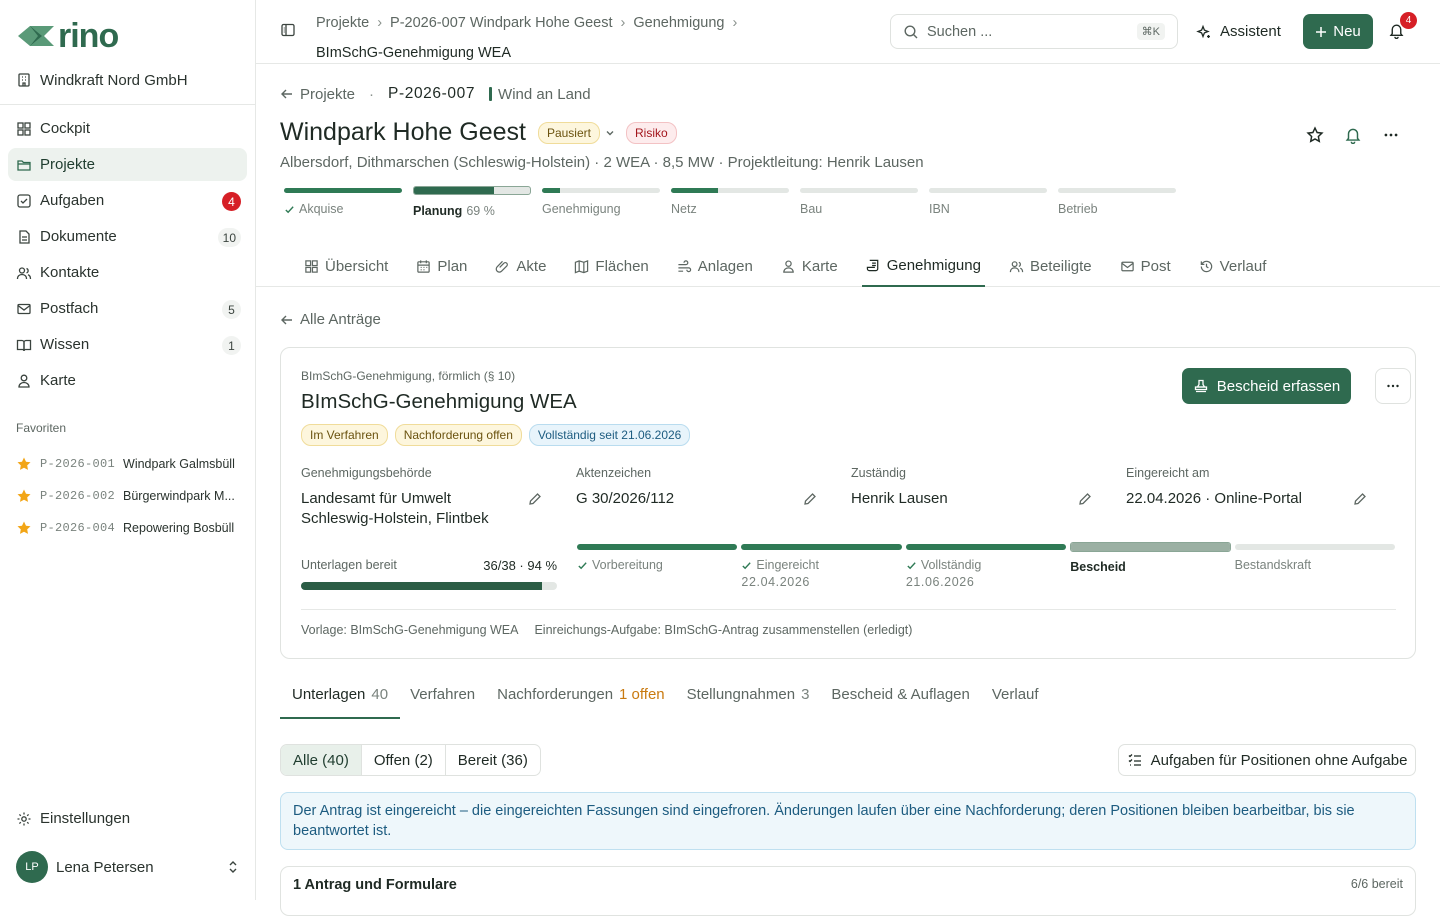 This screenshot has width=1440, height=916. Describe the element at coordinates (715, 266) in the screenshot. I see `tab-anlagen: Anlagen` at that location.